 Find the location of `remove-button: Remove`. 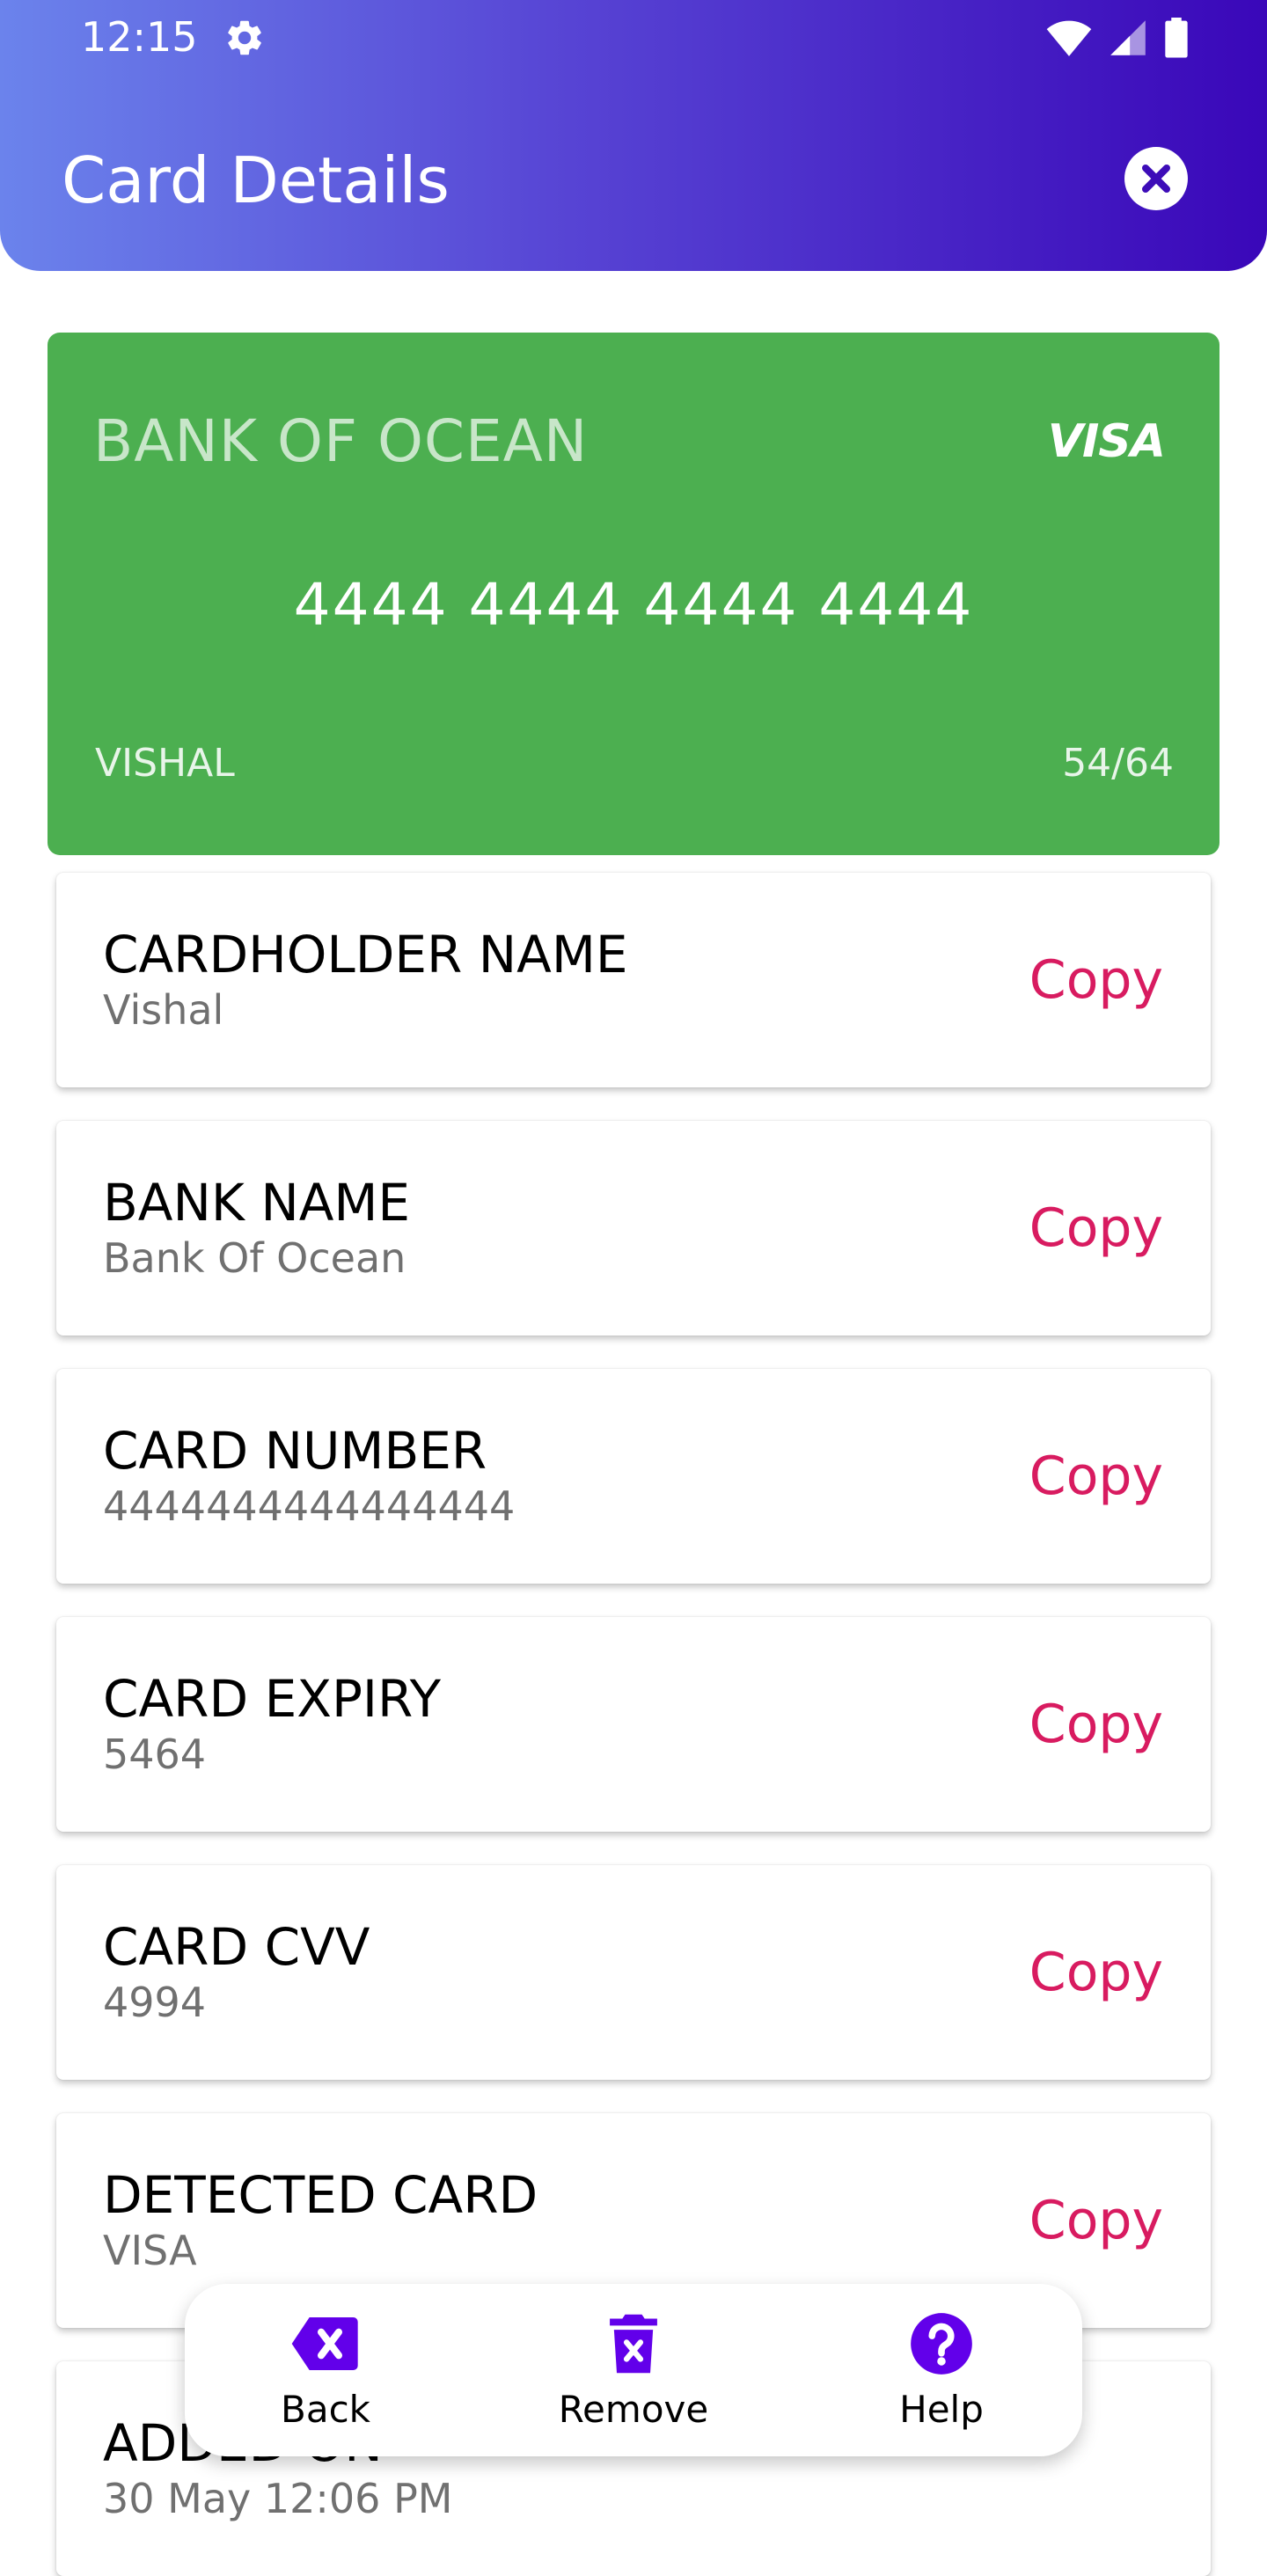

remove-button: Remove is located at coordinates (633, 2371).